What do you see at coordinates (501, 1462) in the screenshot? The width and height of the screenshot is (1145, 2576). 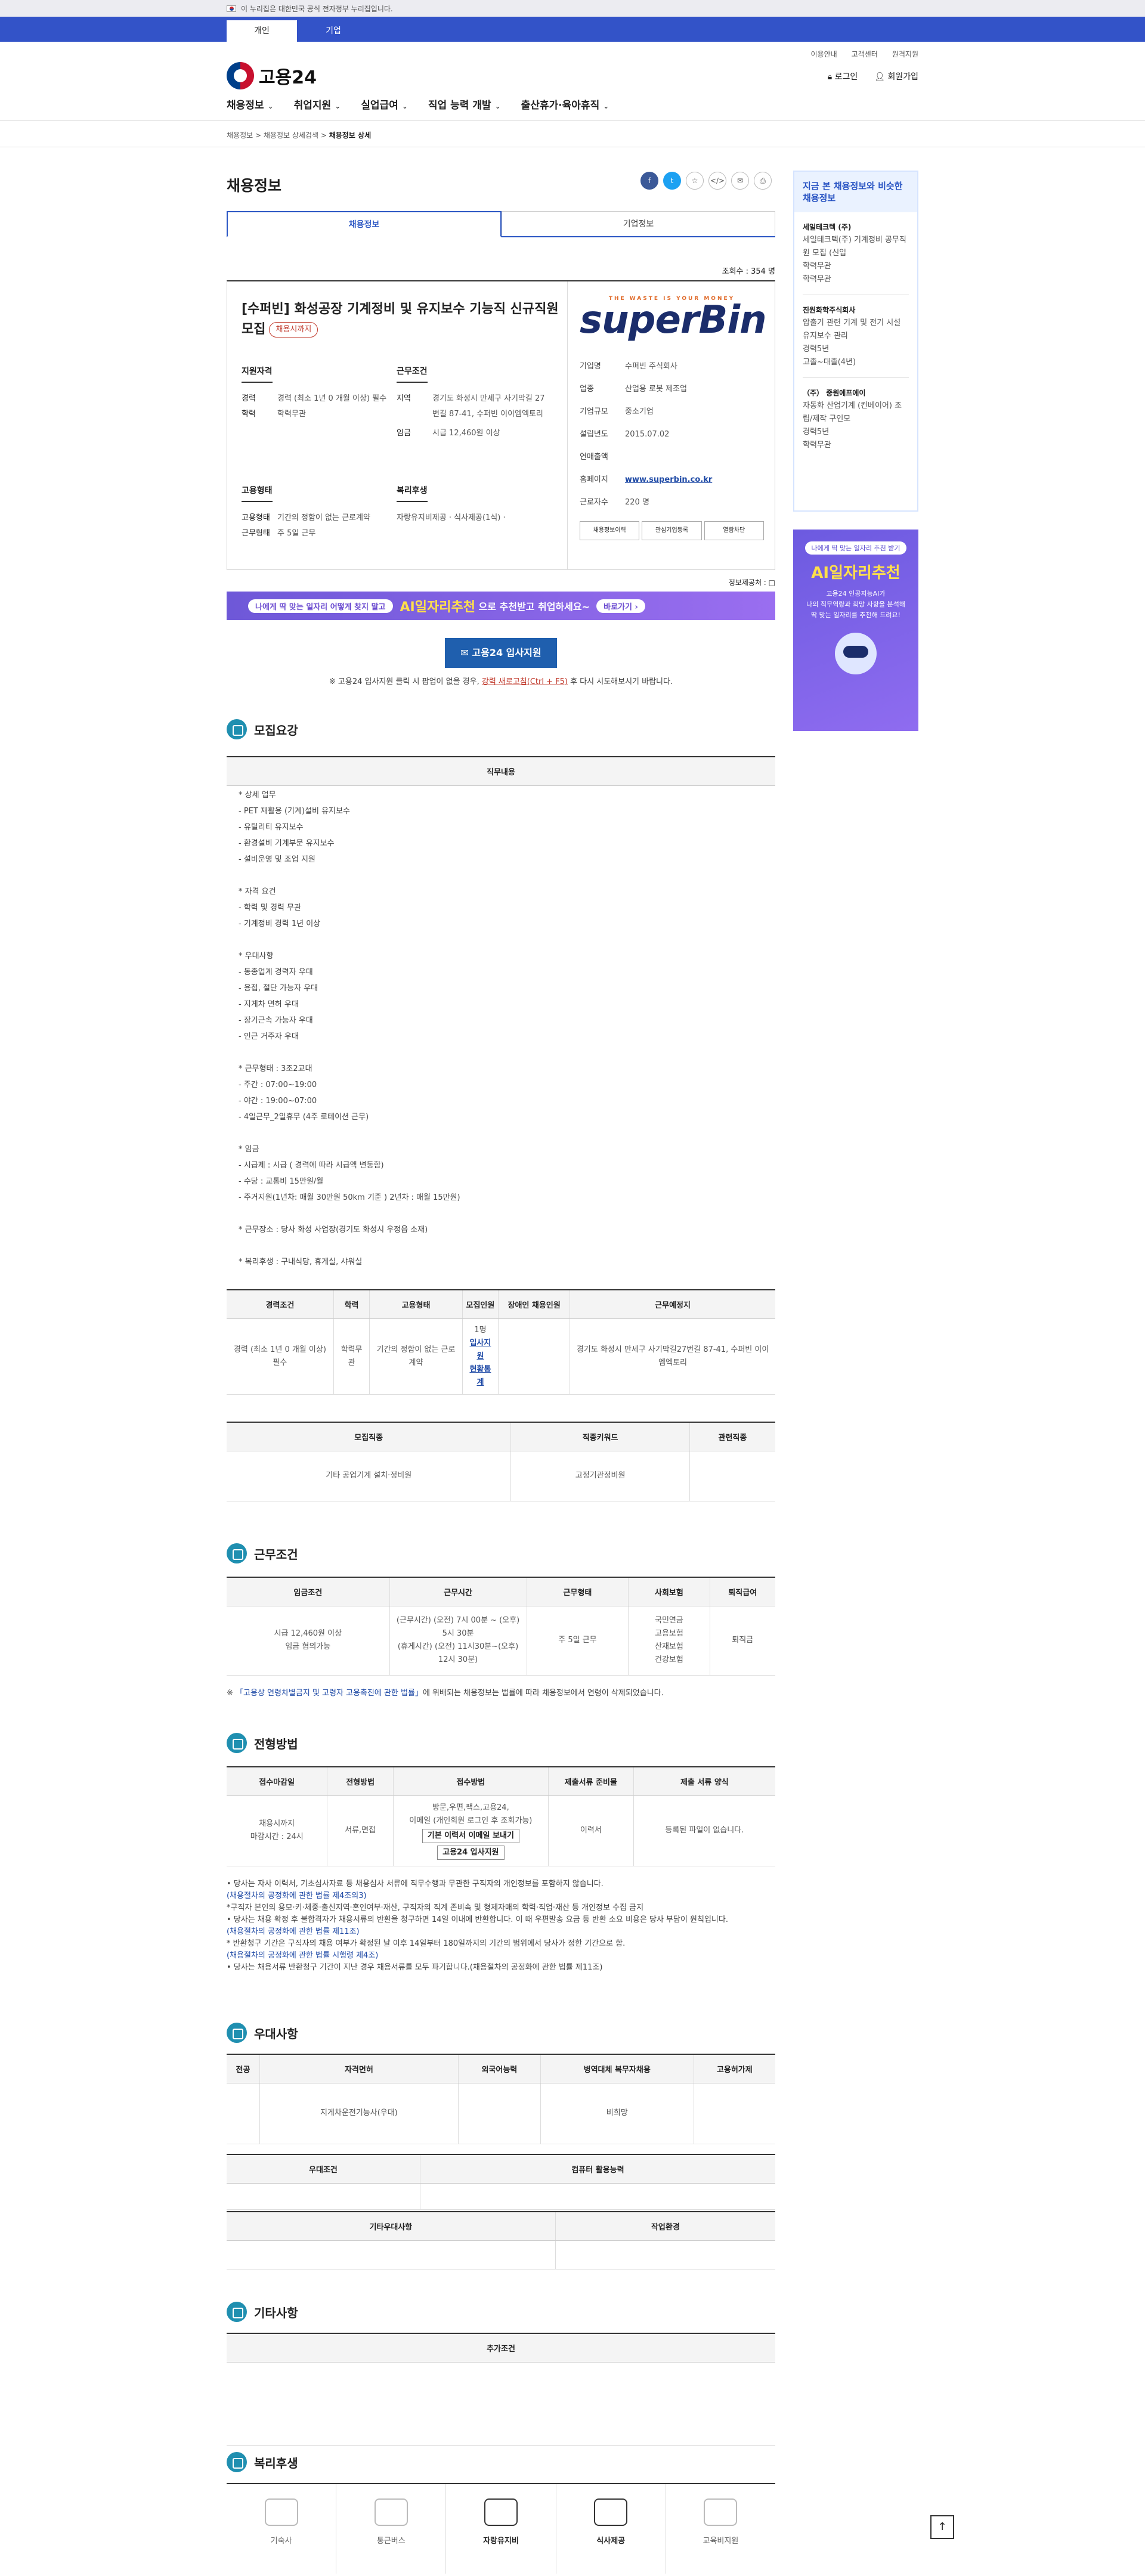 I see `job-category-table: 모집직종 직종키워드 관련직종 기타 공업기계 설치·정비원 고정기관정비원` at bounding box center [501, 1462].